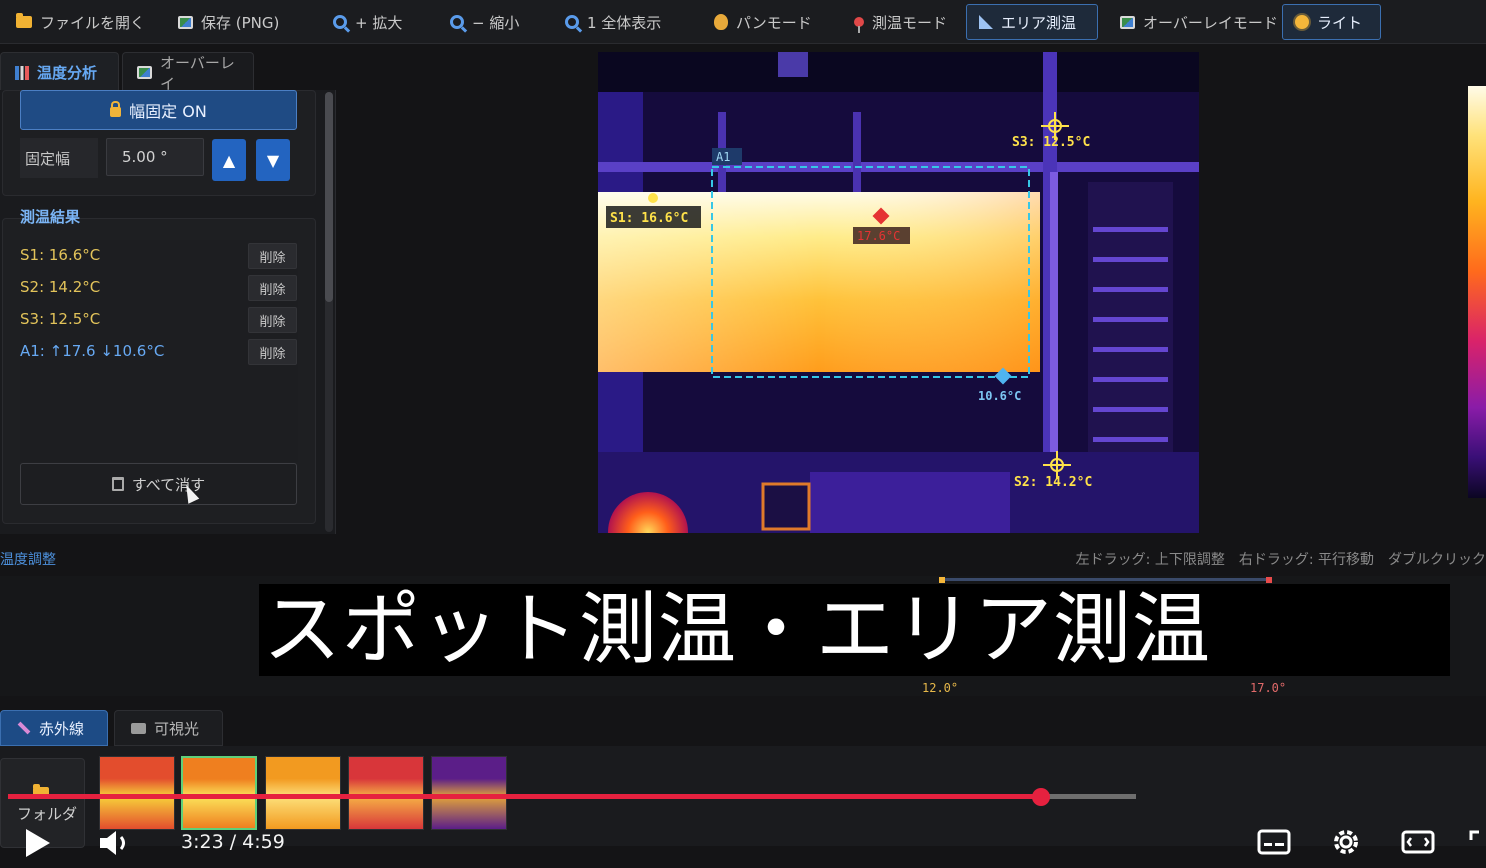  Describe the element at coordinates (1340, 22) in the screenshot. I see `light-theme-label: ライト` at that location.